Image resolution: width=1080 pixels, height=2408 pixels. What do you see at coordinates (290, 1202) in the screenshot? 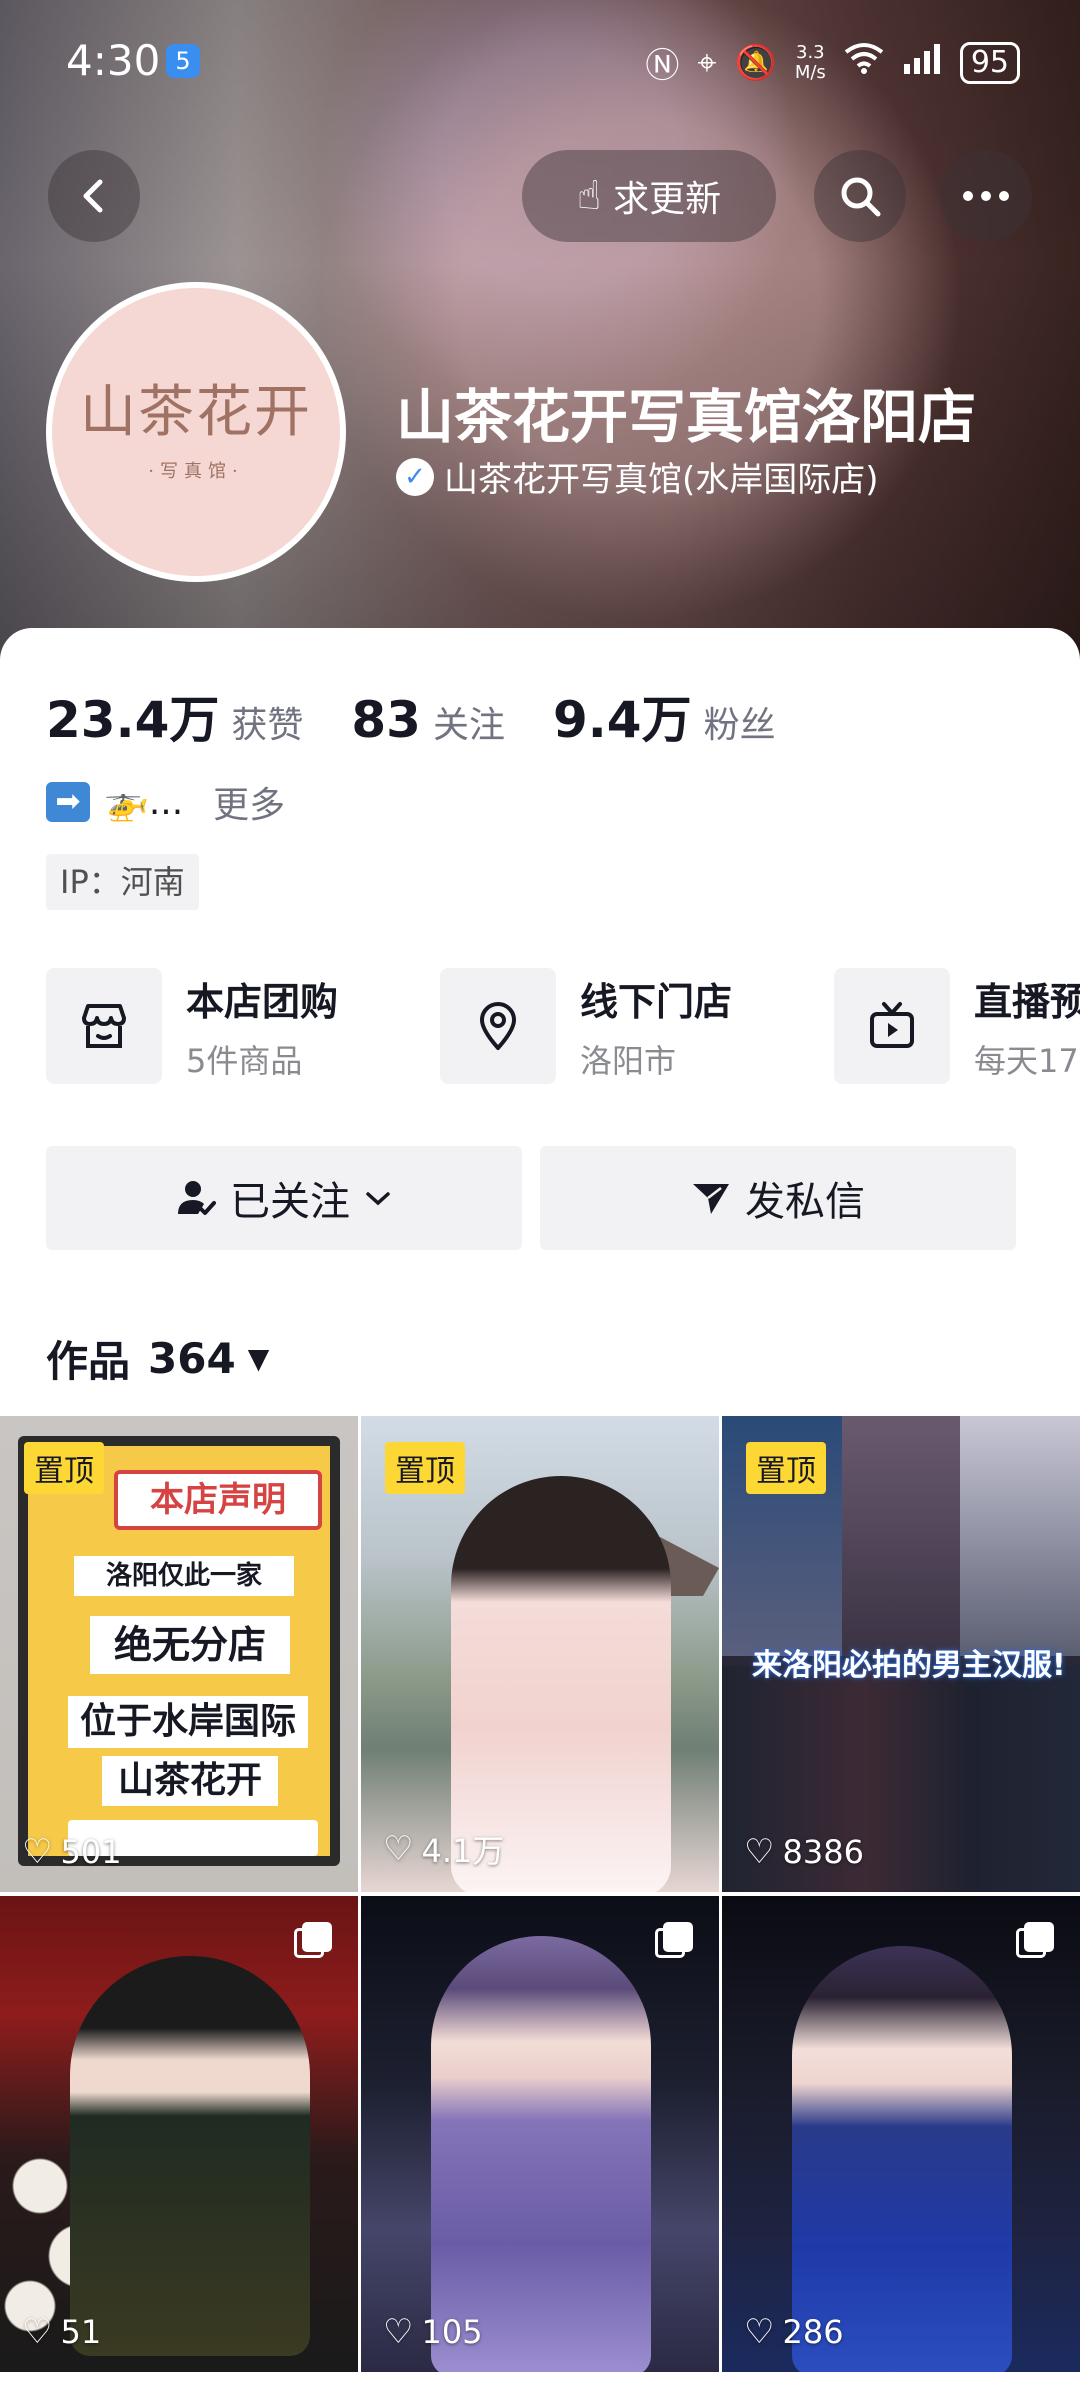
I see `followed-label: 已关注` at bounding box center [290, 1202].